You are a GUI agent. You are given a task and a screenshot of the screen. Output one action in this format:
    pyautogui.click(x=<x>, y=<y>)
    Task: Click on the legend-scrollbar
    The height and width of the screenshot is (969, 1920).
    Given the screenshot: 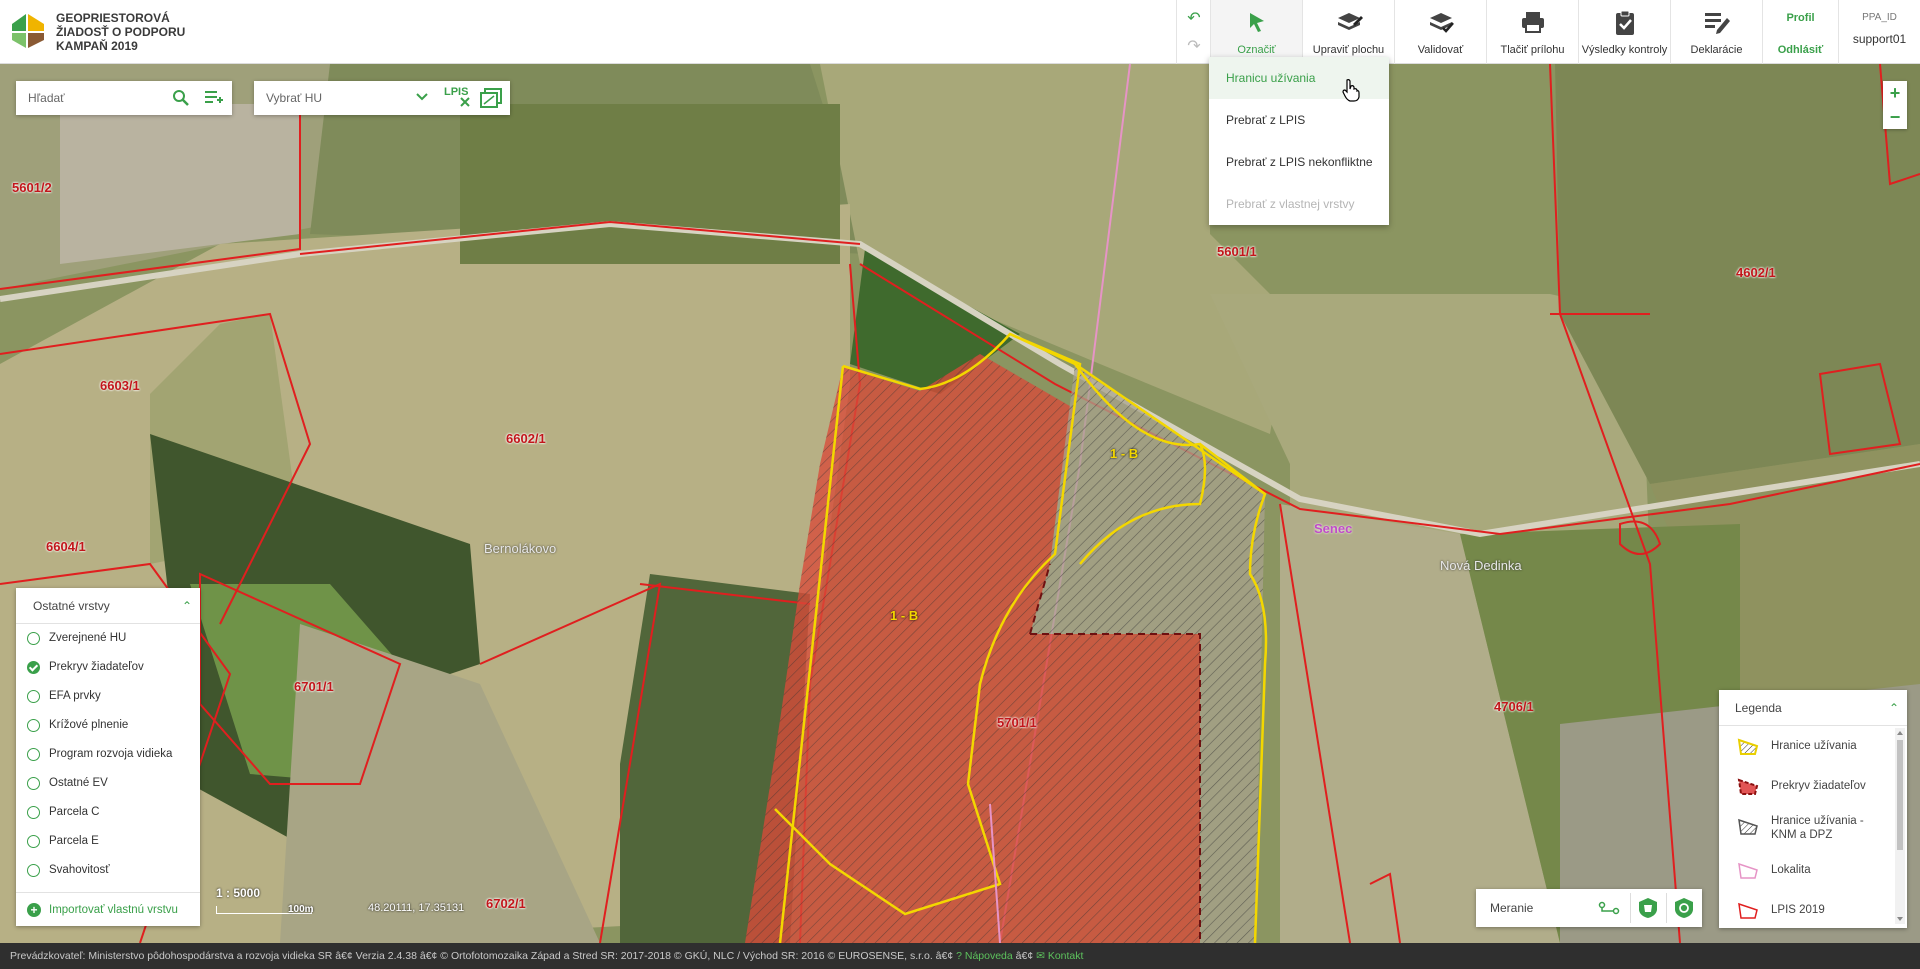 What is the action you would take?
    pyautogui.click(x=1900, y=826)
    